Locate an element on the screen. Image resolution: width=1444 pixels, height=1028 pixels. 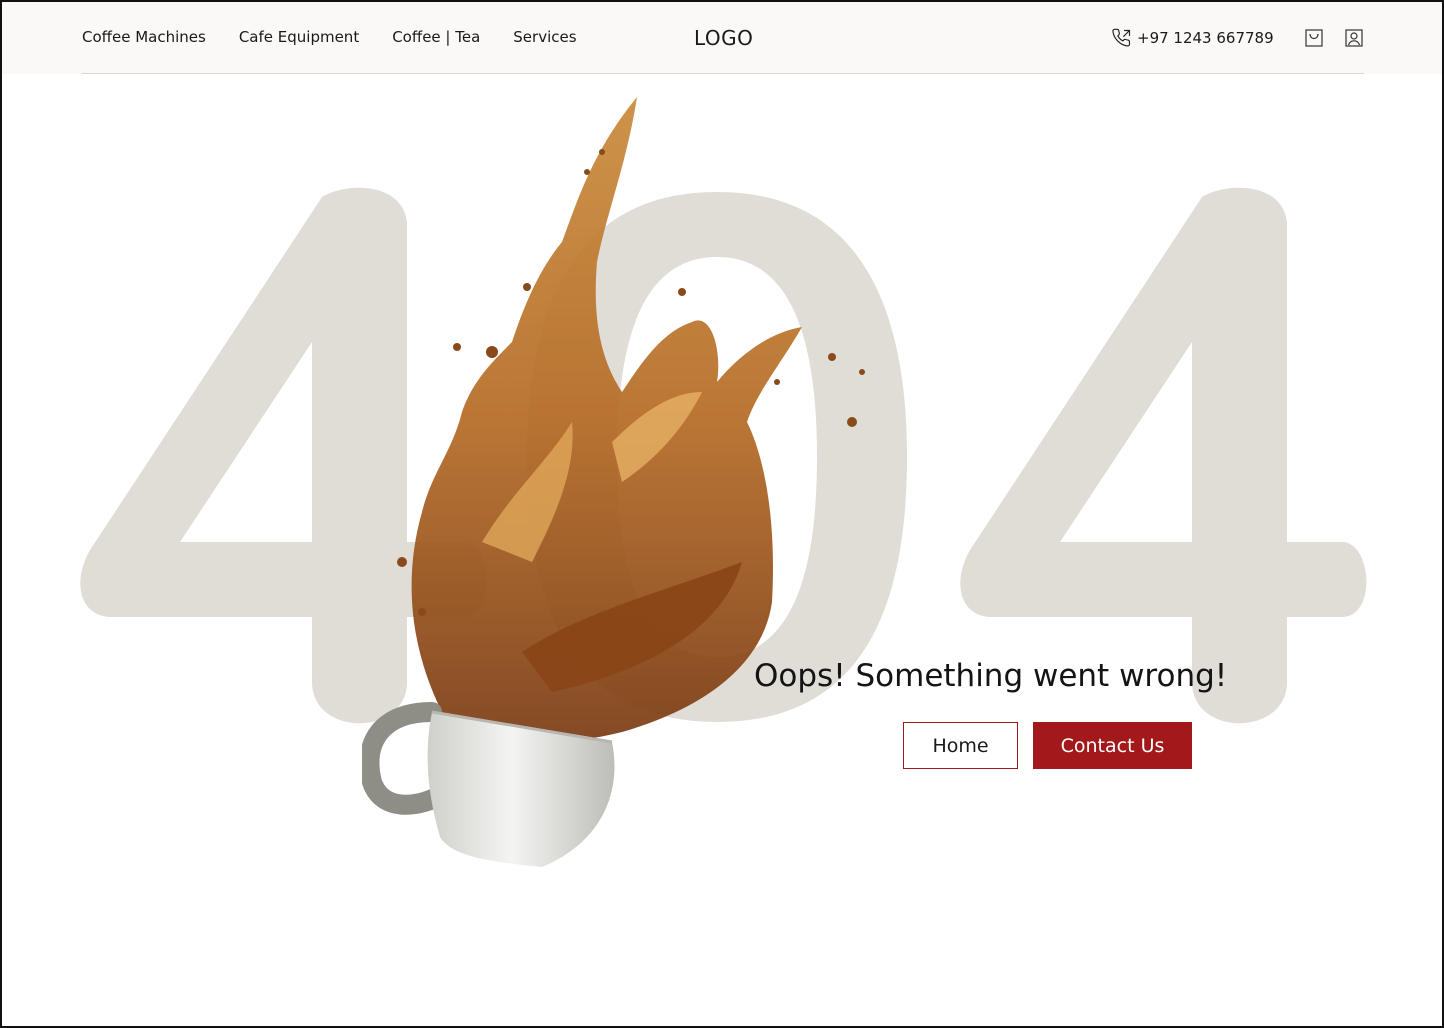
contact-us-button: Contact Us is located at coordinates (1112, 745).